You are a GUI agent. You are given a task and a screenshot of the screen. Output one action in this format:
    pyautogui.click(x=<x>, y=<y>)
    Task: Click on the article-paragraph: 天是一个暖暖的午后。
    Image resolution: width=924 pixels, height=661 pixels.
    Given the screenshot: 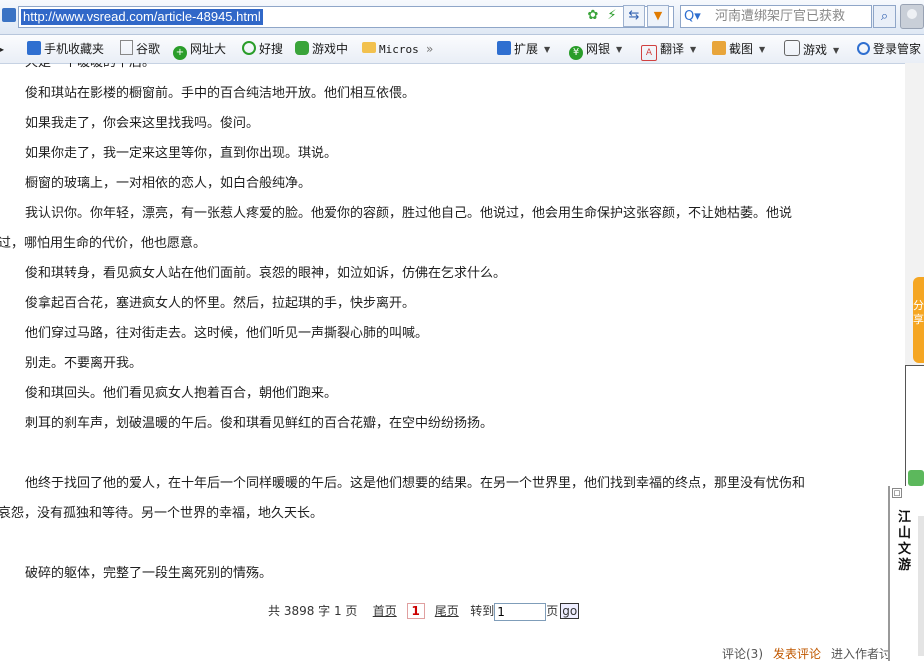 What is the action you would take?
    pyautogui.click(x=445, y=67)
    